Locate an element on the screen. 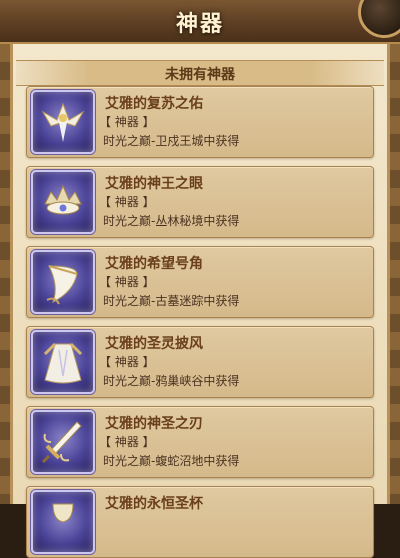 This screenshot has height=558, width=400. artifact-source: 时光之巅-丛林秘境中获得 is located at coordinates (171, 221).